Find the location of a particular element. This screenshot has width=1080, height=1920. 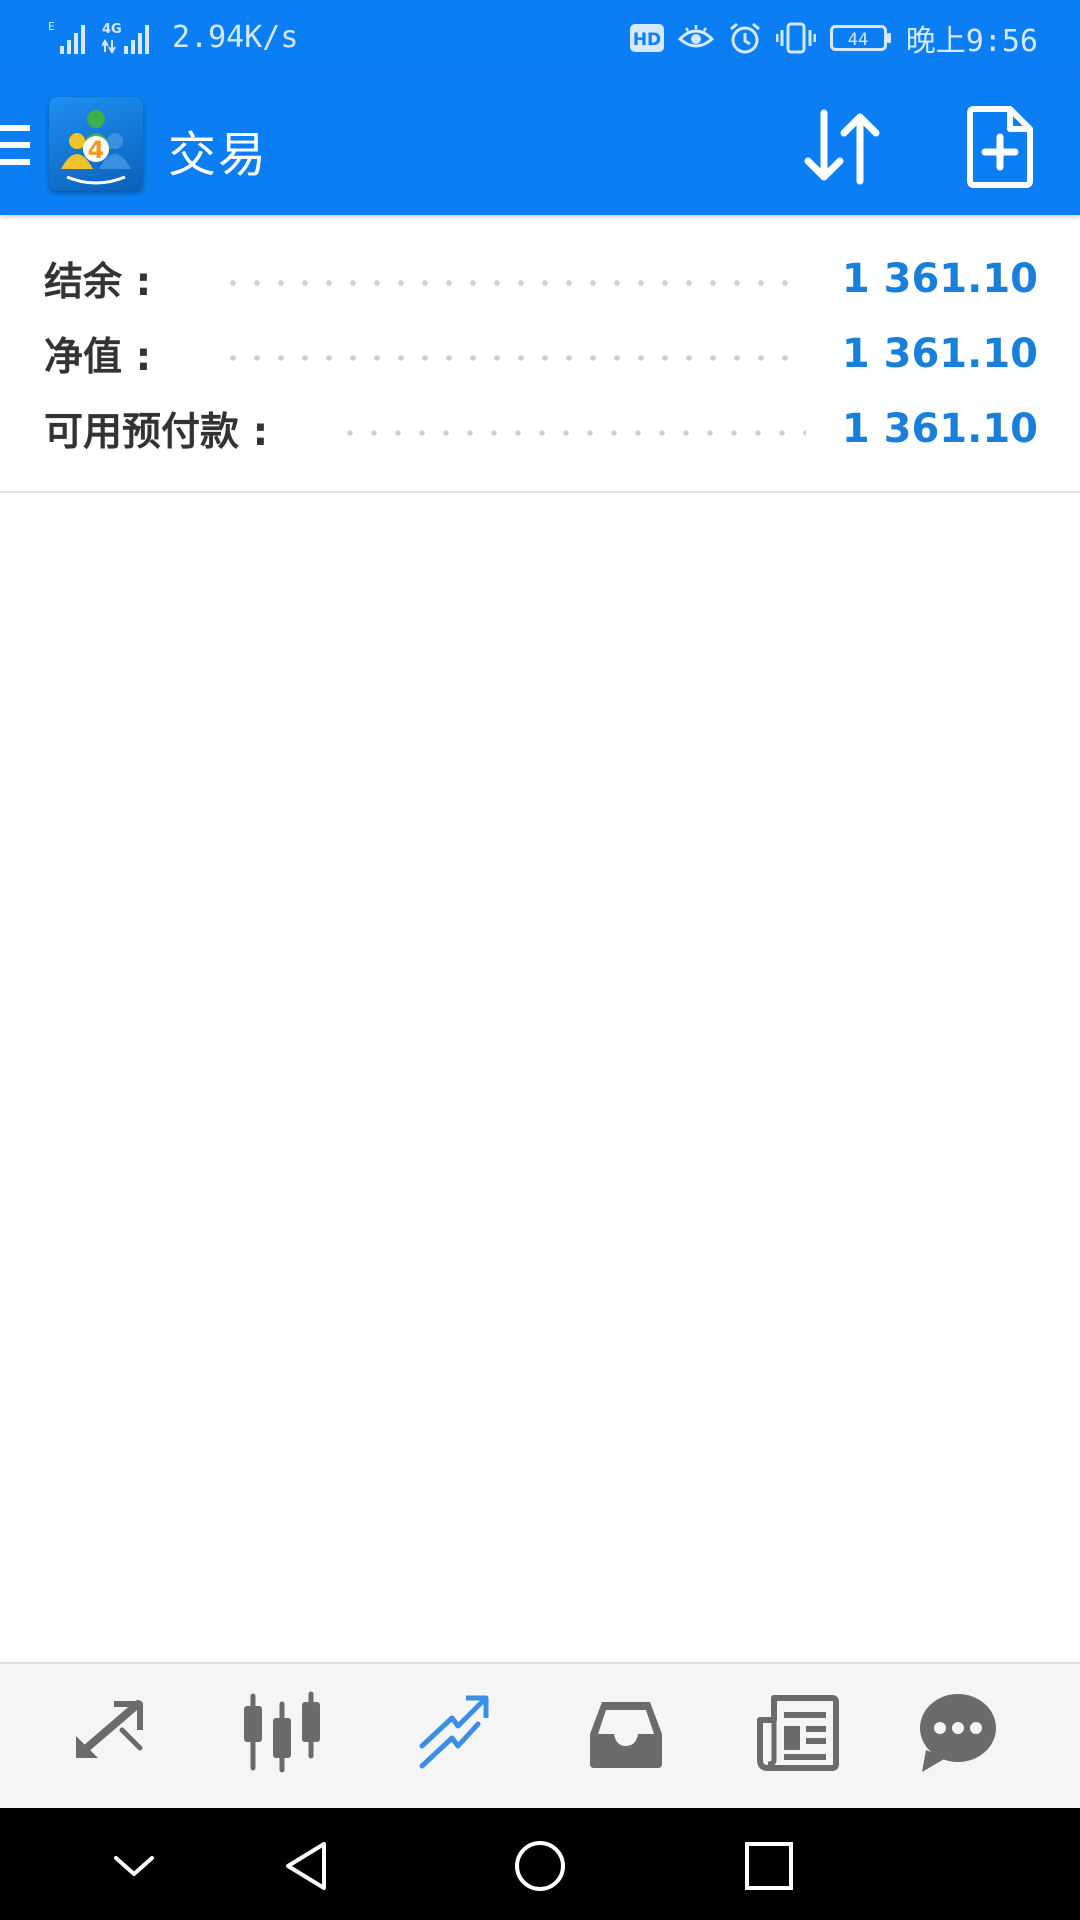

vibrate-icon is located at coordinates (795, 37).